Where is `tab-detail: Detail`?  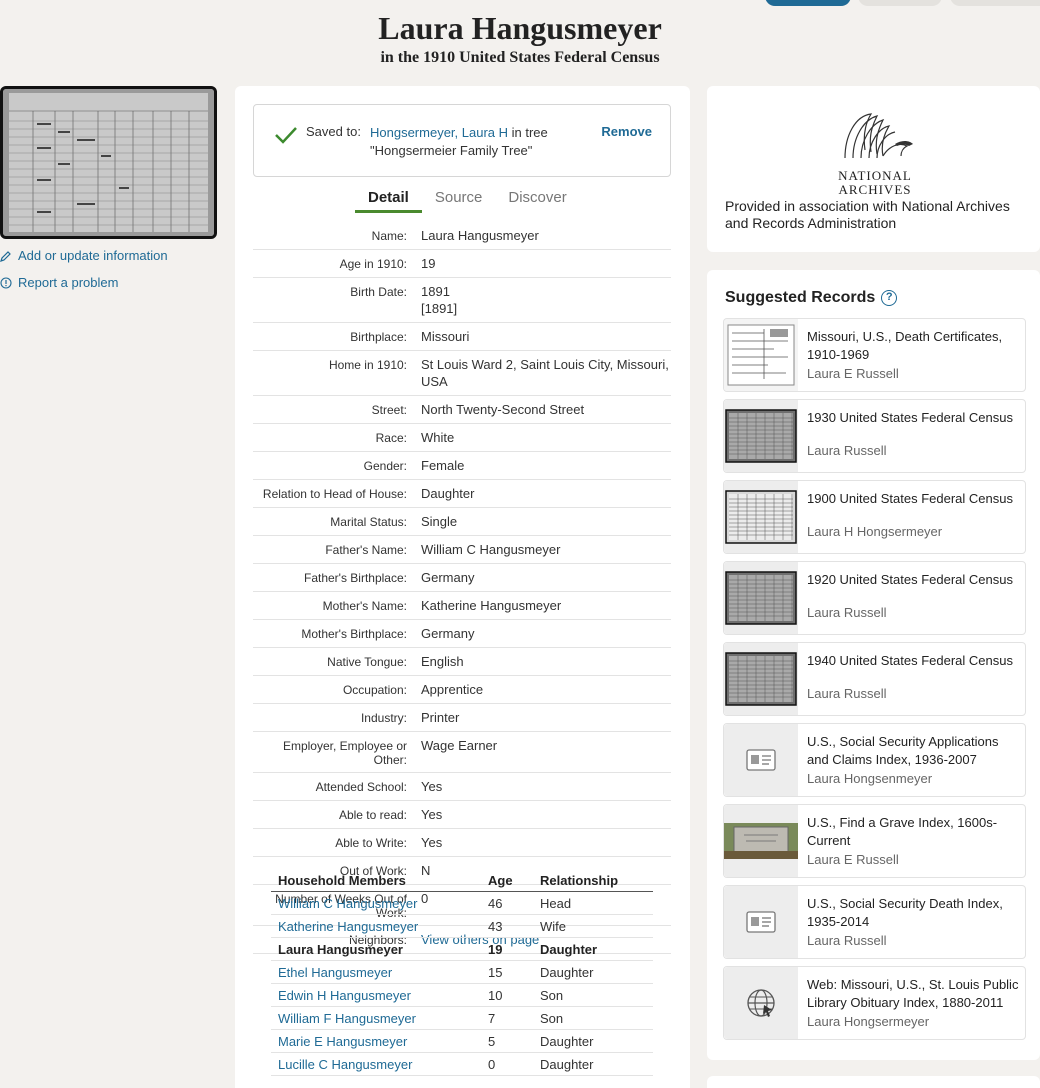
tab-detail: Detail is located at coordinates (388, 201).